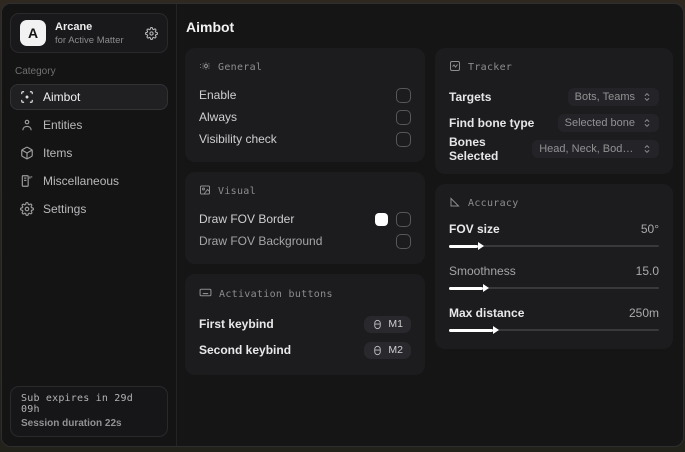 Image resolution: width=685 pixels, height=452 pixels. What do you see at coordinates (403, 241) in the screenshot?
I see `draw-fov-background-checkbox` at bounding box center [403, 241].